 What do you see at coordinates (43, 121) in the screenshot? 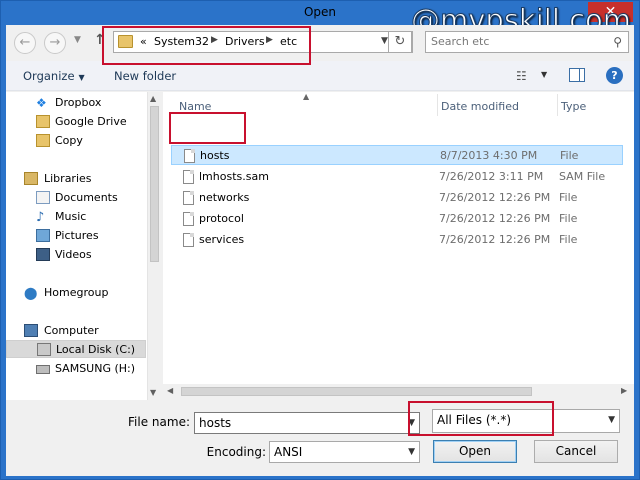
I see `google-drive-icon` at bounding box center [43, 121].